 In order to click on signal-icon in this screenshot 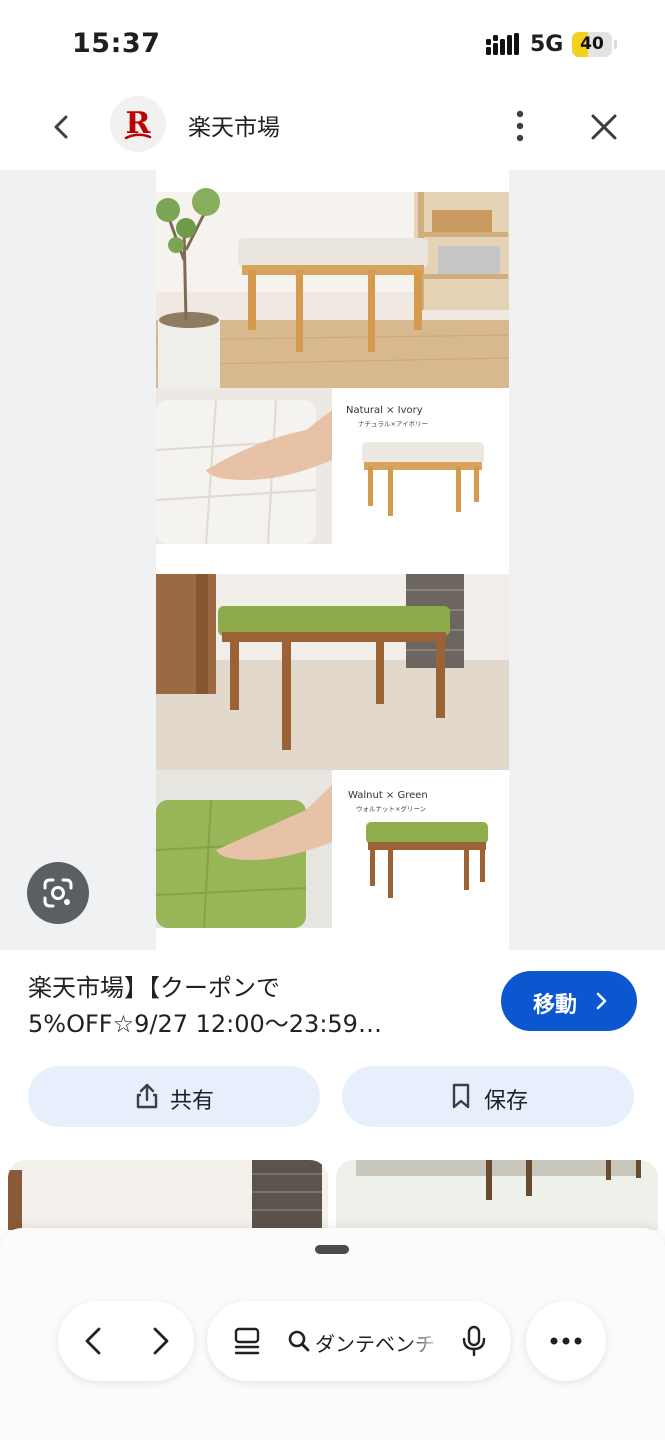, I will do `click(502, 44)`.